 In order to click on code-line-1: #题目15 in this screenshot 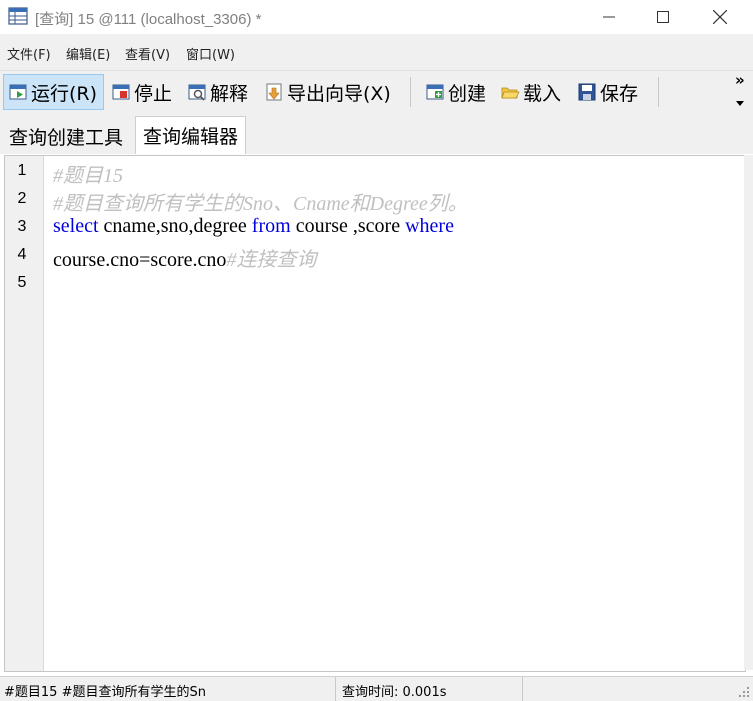, I will do `click(88, 173)`.